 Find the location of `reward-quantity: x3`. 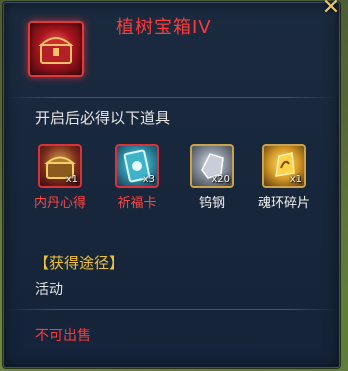

reward-quantity: x3 is located at coordinates (148, 179).